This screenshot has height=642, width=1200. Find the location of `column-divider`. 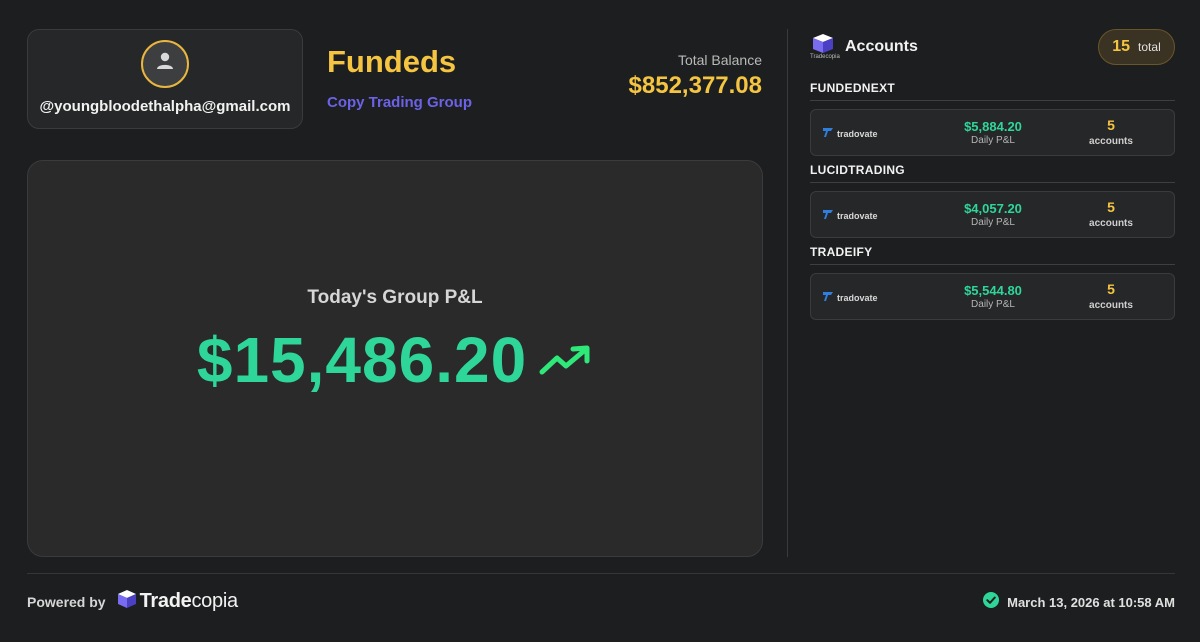

column-divider is located at coordinates (787, 293).